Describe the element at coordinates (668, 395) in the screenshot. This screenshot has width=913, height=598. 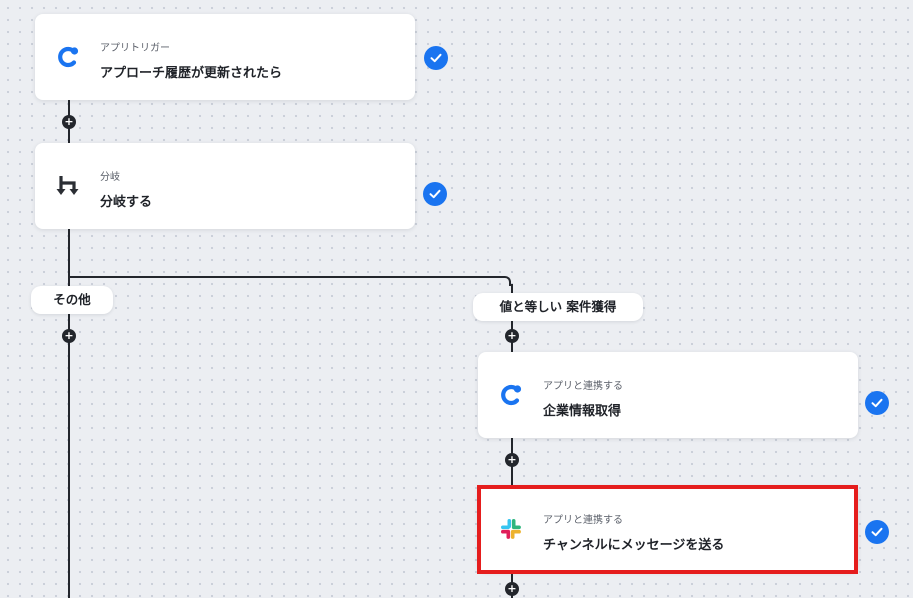
I see `step-card-company-info: アプリと連携する 企業情報取得` at that location.